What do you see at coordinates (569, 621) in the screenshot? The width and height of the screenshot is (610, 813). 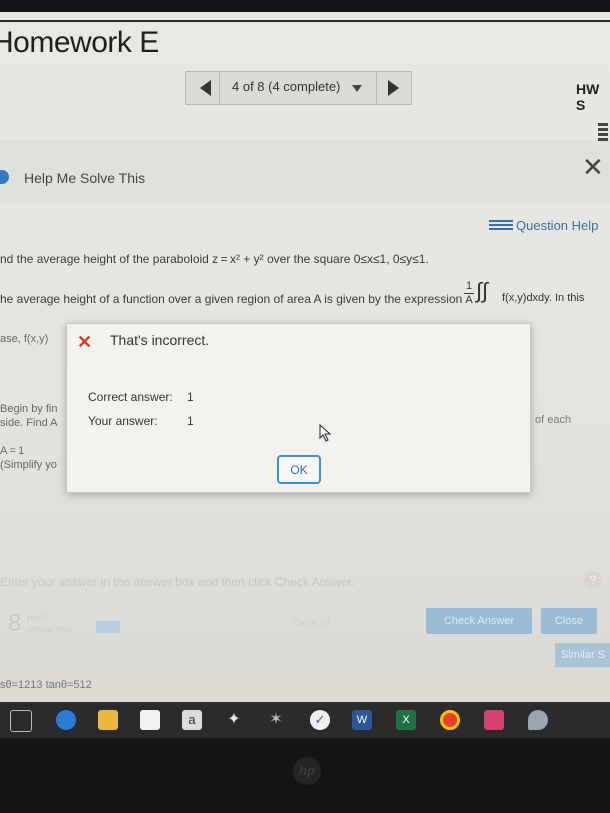 I see `close-button: Close` at bounding box center [569, 621].